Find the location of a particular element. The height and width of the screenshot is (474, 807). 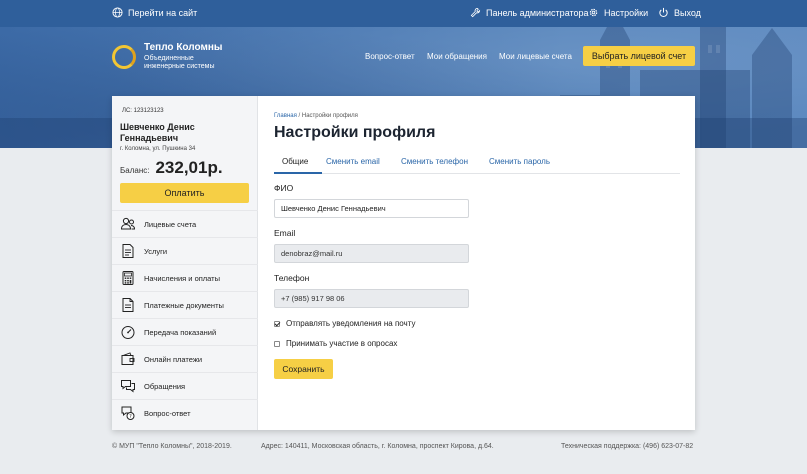

balance: Баланс: 232,01р. is located at coordinates (171, 168).